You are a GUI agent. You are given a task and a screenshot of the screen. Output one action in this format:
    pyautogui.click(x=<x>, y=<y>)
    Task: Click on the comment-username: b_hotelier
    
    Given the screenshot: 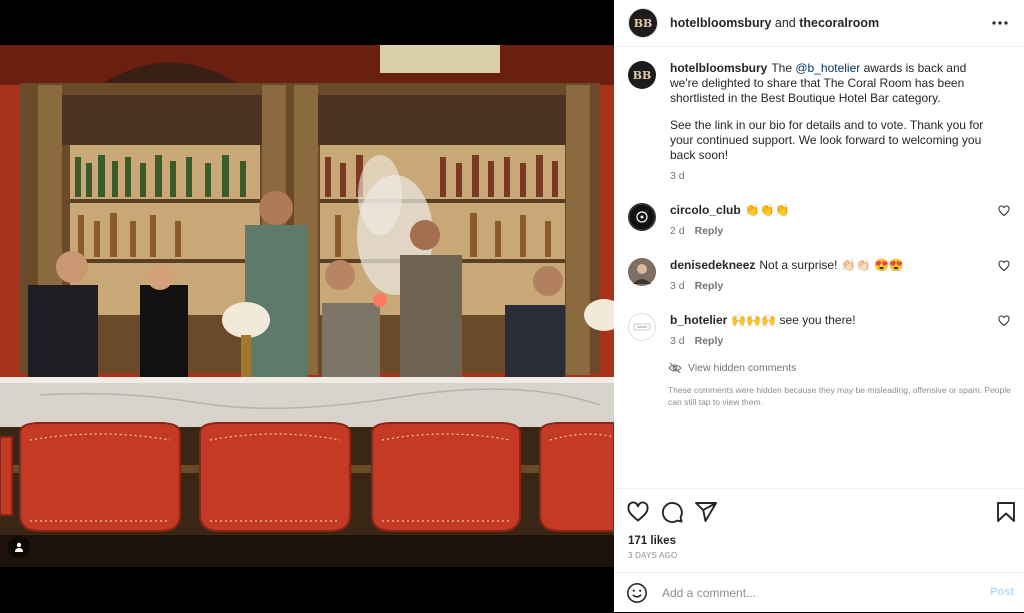 What is the action you would take?
    pyautogui.click(x=698, y=320)
    